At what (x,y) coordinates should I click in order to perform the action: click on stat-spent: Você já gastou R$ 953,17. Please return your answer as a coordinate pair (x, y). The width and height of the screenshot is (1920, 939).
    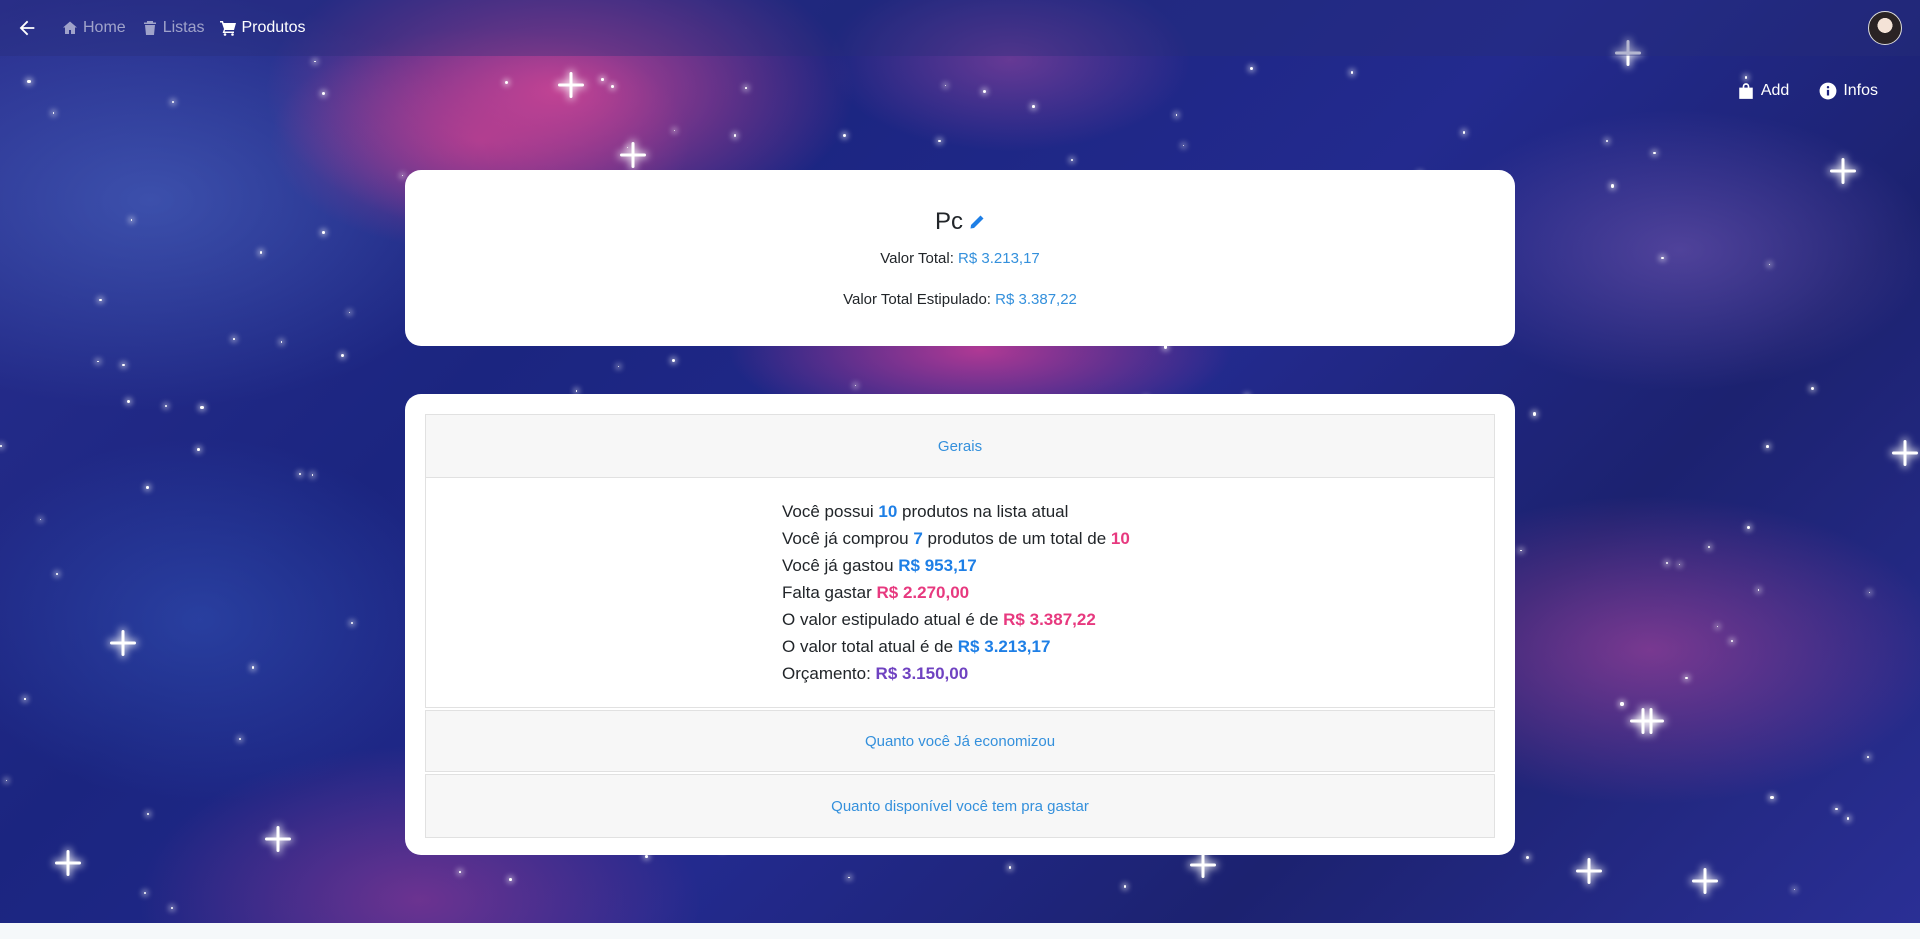
    Looking at the image, I should click on (879, 565).